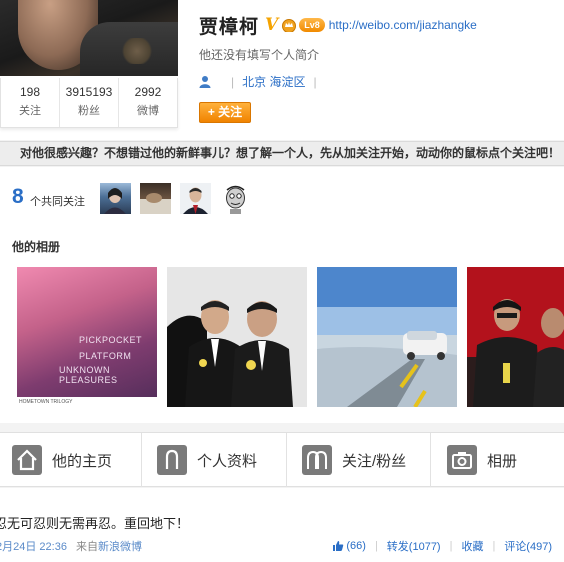 This screenshot has height=562, width=564. Describe the element at coordinates (30, 111) in the screenshot. I see `following-label: 关注` at that location.